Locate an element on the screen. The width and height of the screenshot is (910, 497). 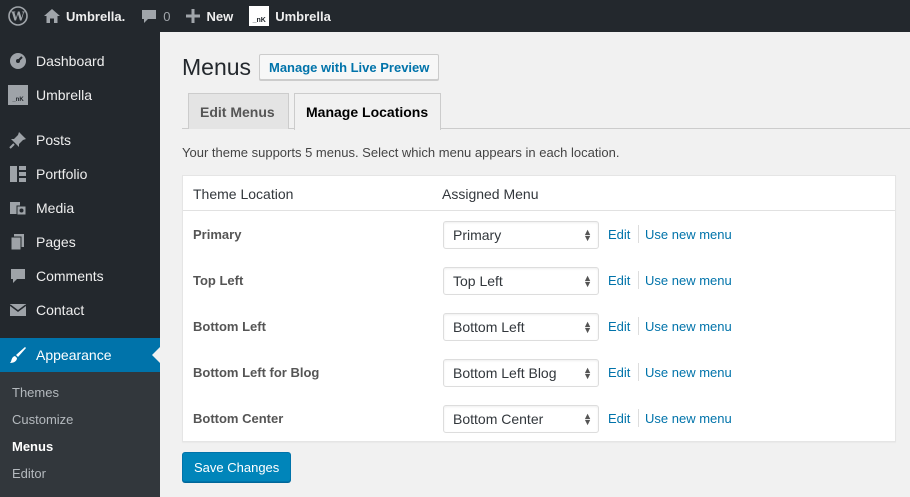
location-name: Top Left is located at coordinates (218, 280).